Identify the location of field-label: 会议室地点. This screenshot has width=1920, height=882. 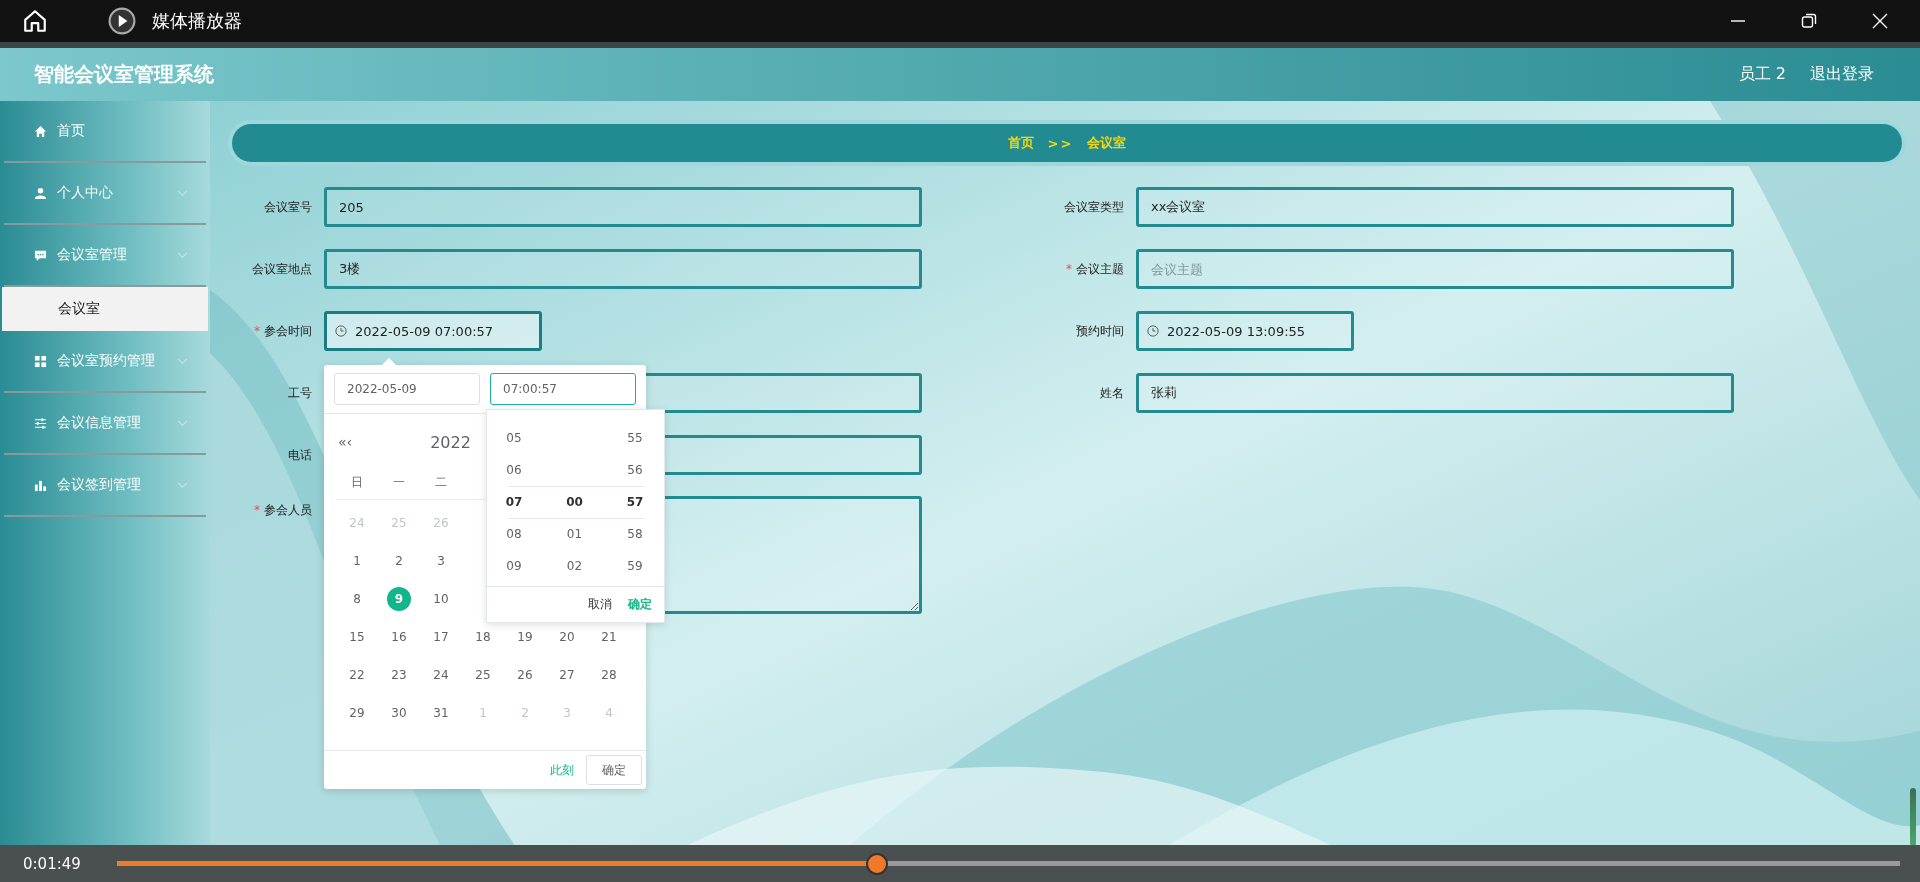
(281, 269).